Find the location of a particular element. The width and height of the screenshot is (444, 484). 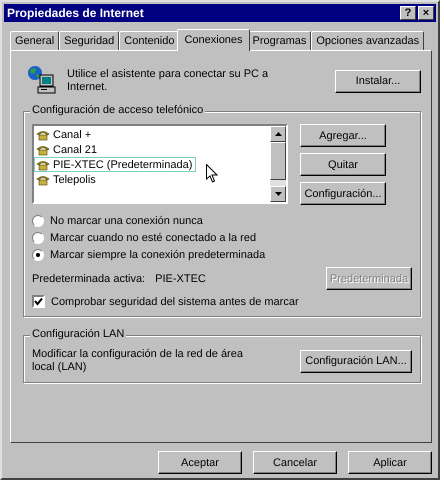

radio-label: Marcar cuando no esté conectado a la red is located at coordinates (153, 238).